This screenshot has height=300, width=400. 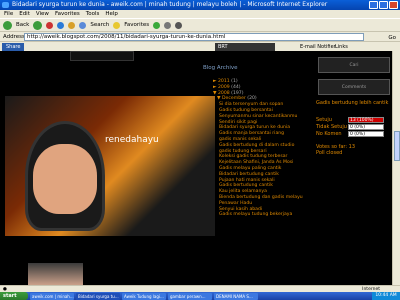 What do you see at coordinates (136, 25) in the screenshot?
I see `favorites-button-label: Favorites` at bounding box center [136, 25].